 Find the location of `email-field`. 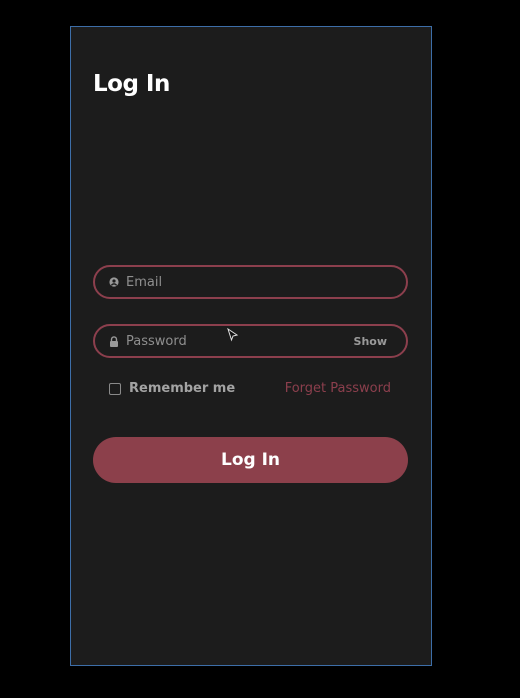

email-field is located at coordinates (250, 282).